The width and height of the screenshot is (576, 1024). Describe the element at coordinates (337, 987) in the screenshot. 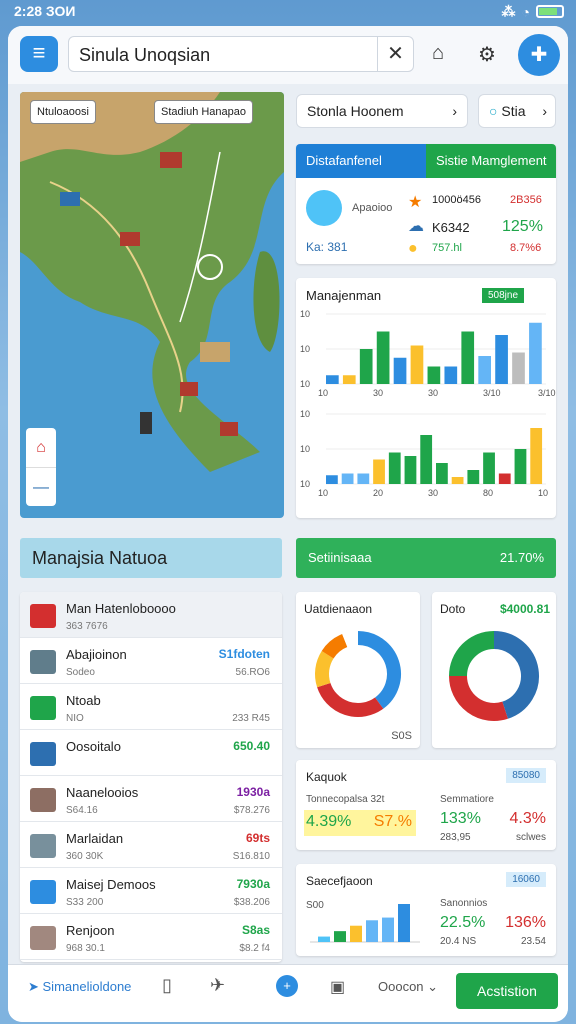

I see `image-icon: ▣` at that location.